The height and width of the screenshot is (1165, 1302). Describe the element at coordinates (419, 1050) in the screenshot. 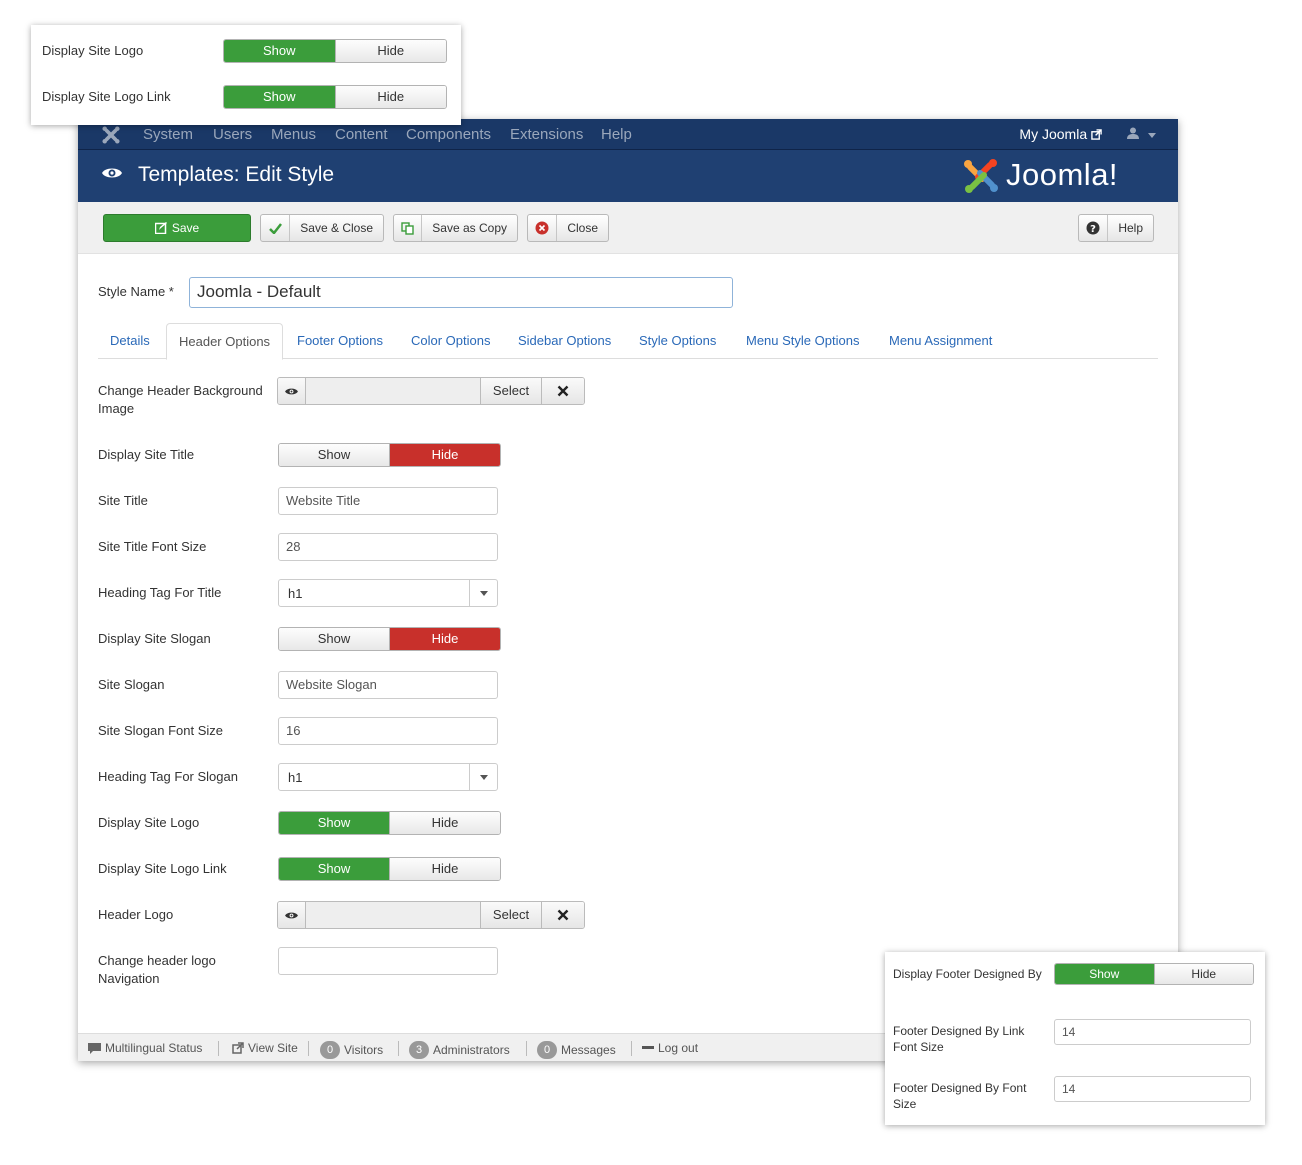

I see `admins-badge: 3` at that location.